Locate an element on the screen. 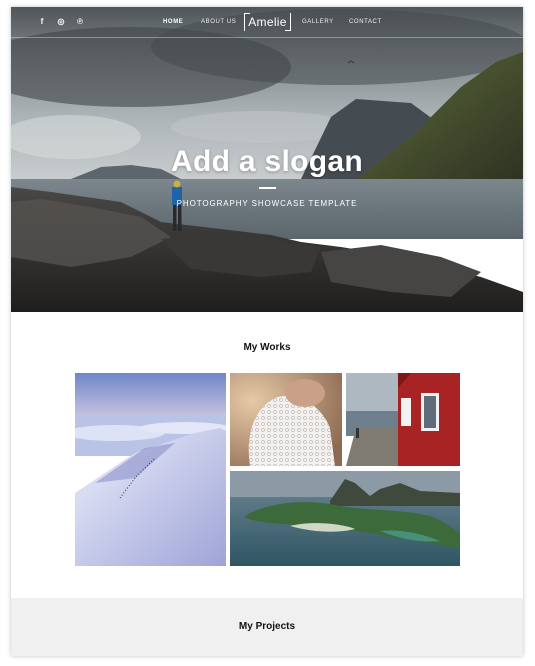 This screenshot has height=666, width=535. nav-gallery: GALLERY is located at coordinates (318, 22).